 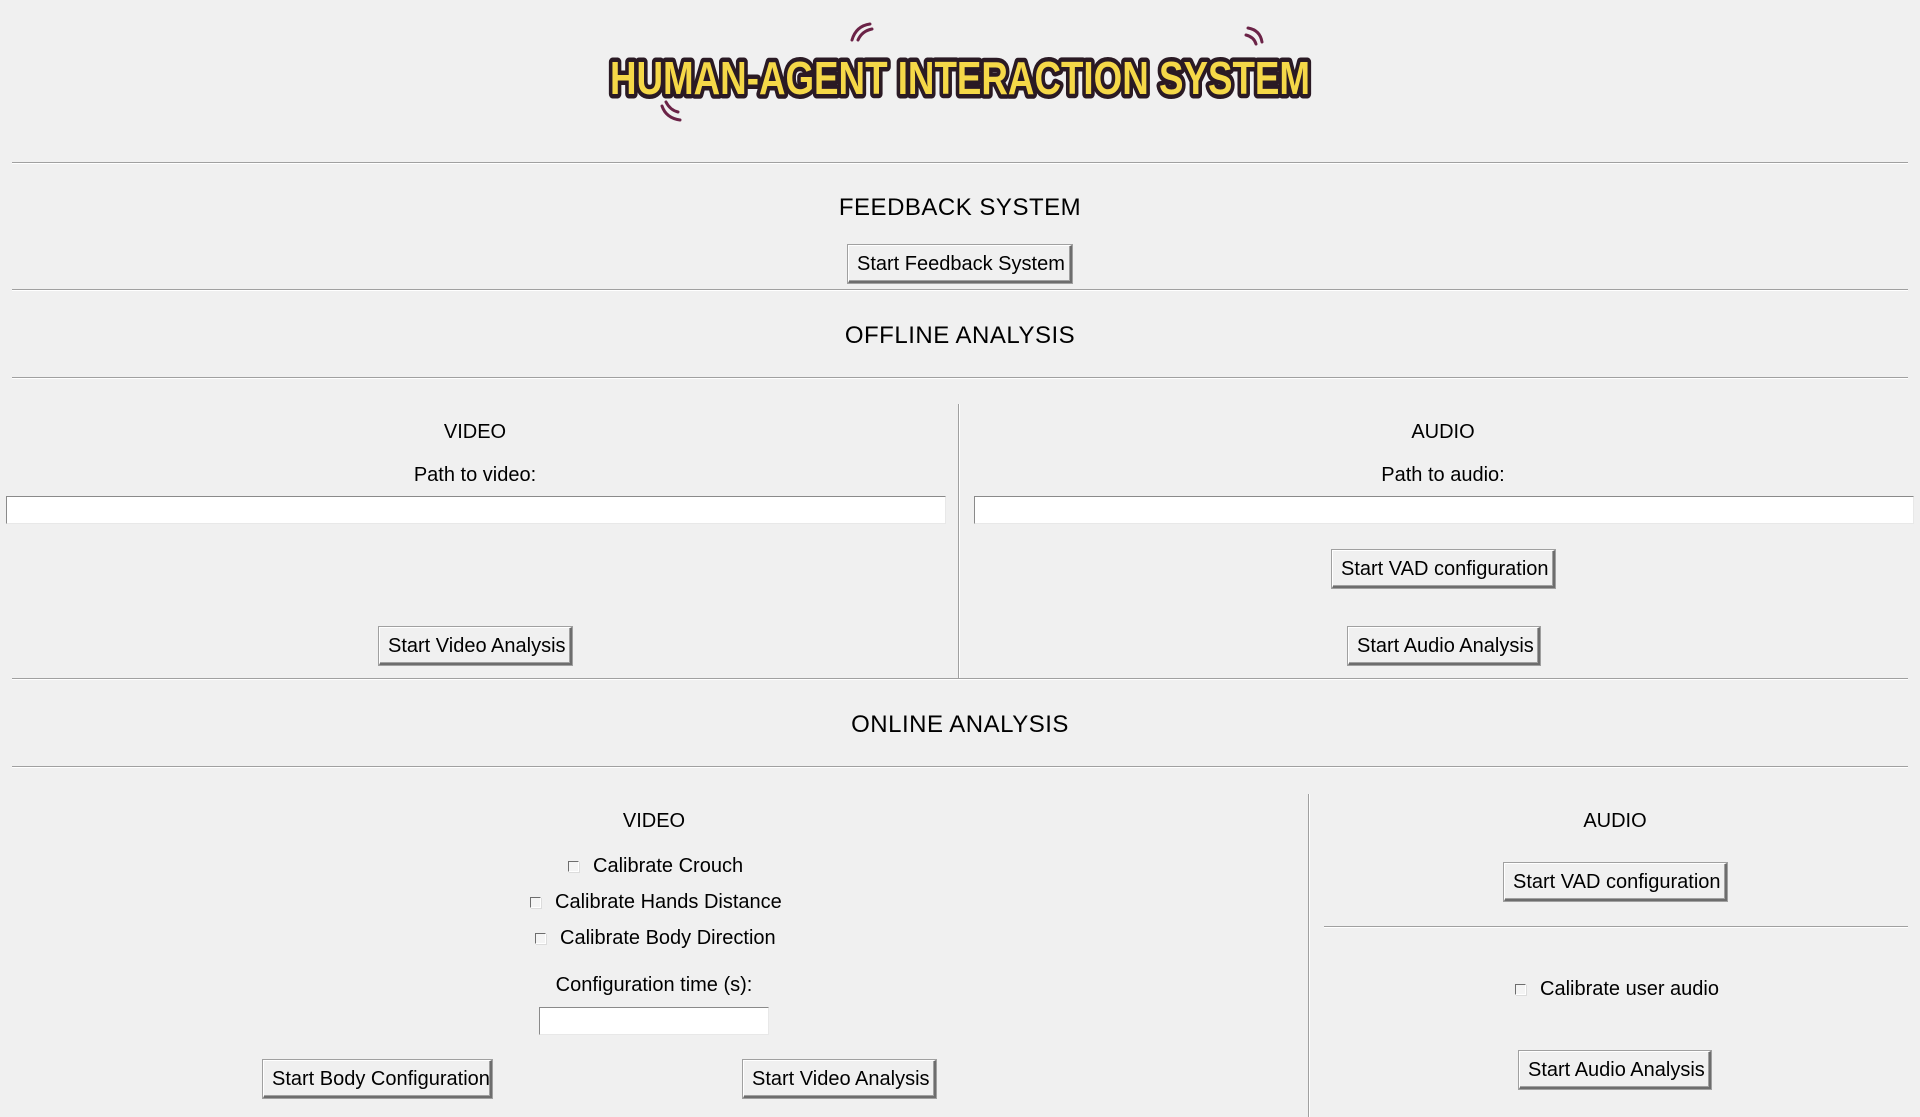 I want to click on configuration-time-input, so click(x=654, y=1021).